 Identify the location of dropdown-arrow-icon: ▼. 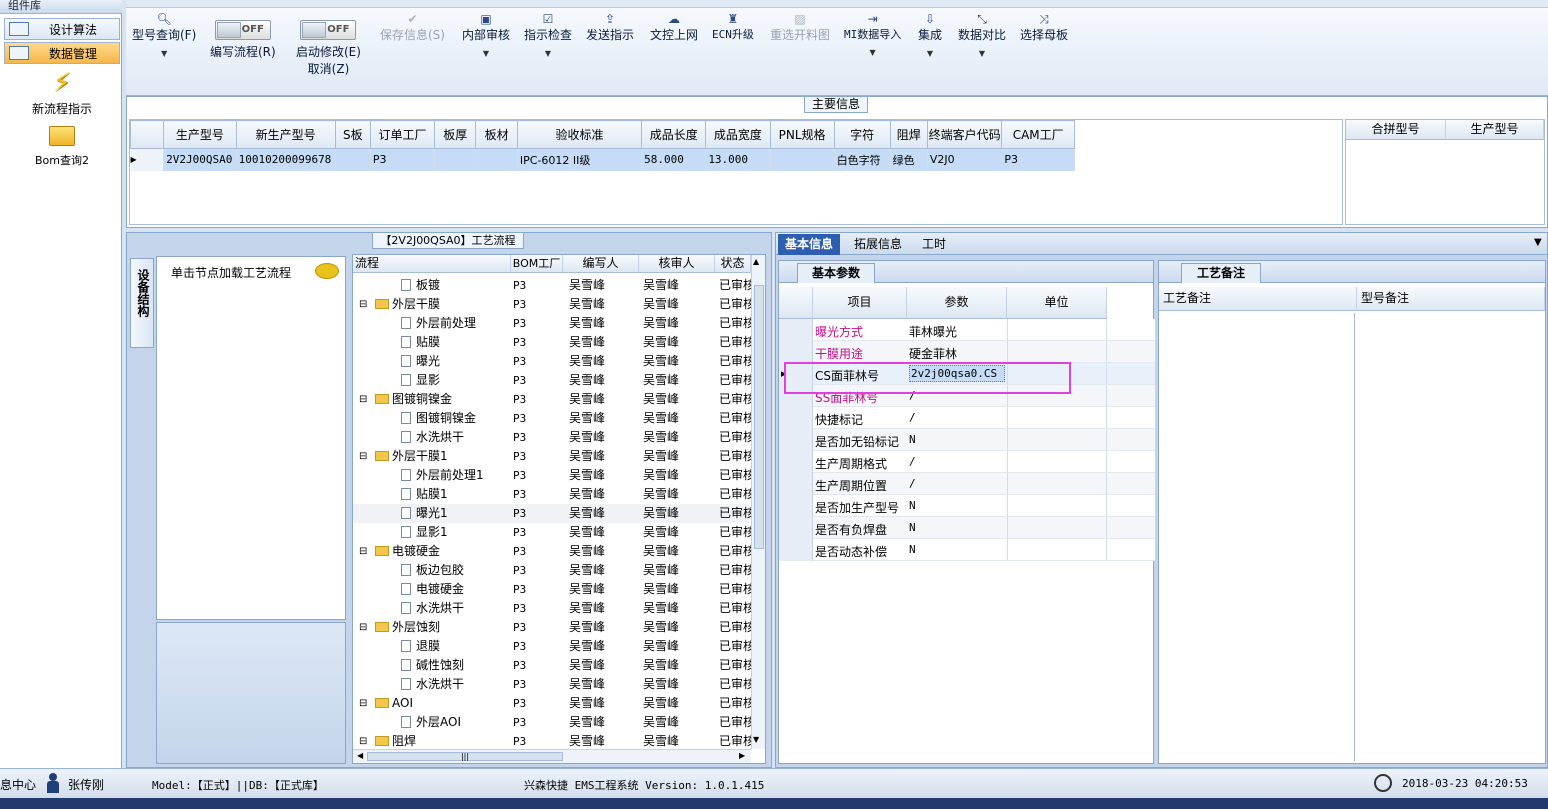
(1538, 242).